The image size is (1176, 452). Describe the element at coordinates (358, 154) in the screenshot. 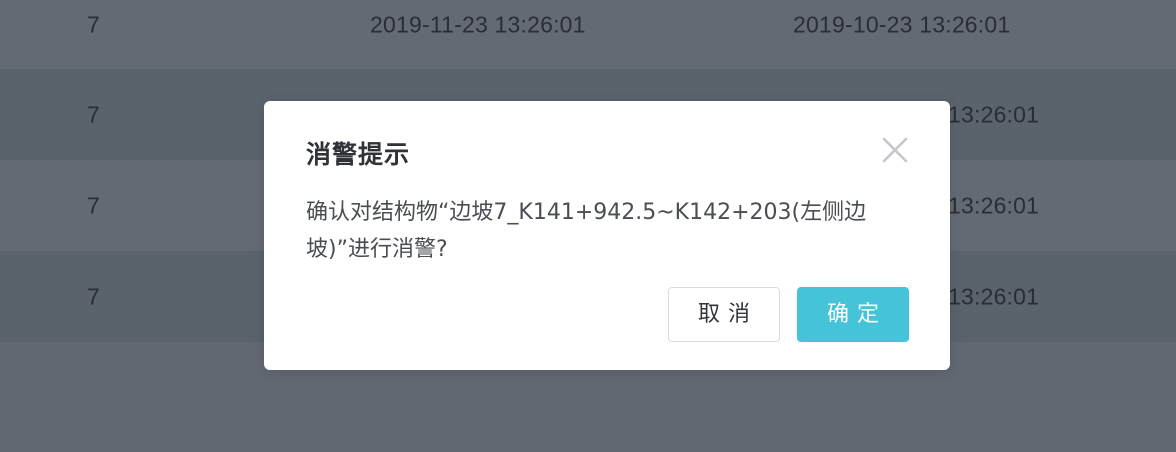

I see `dialog-title: 消警提示` at that location.